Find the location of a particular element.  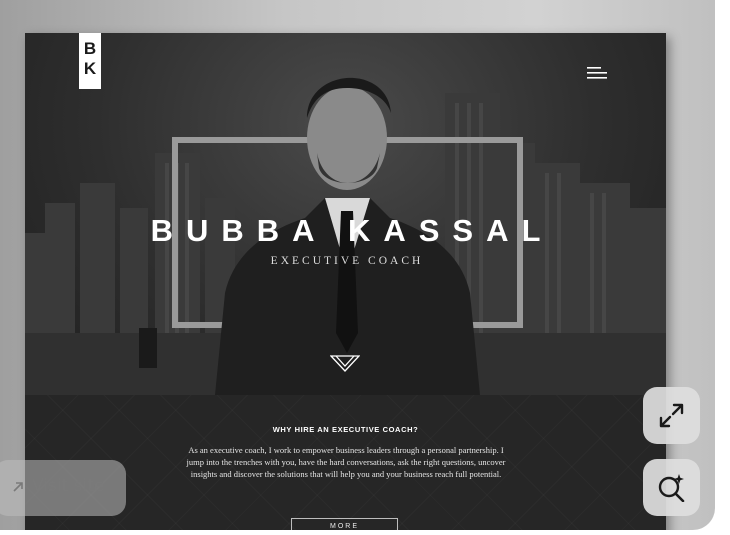

hero-subtitle: EXECUTIVE COACH is located at coordinates (347, 261).